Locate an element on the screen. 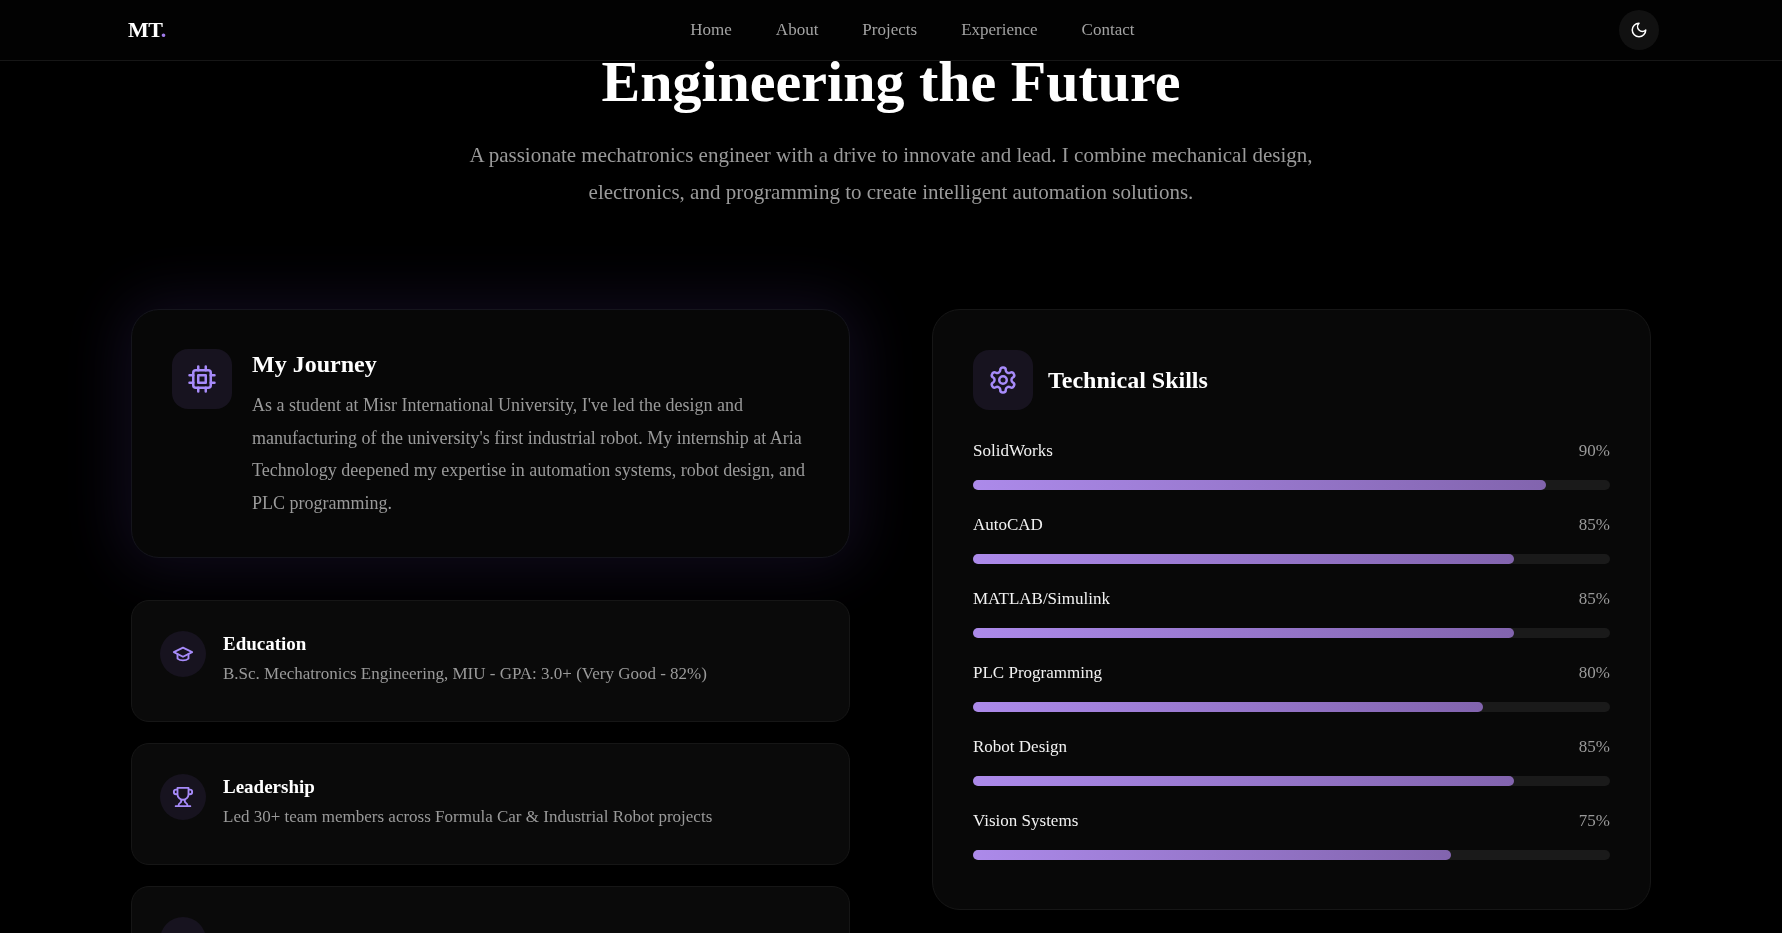  moon-icon is located at coordinates (1639, 30).